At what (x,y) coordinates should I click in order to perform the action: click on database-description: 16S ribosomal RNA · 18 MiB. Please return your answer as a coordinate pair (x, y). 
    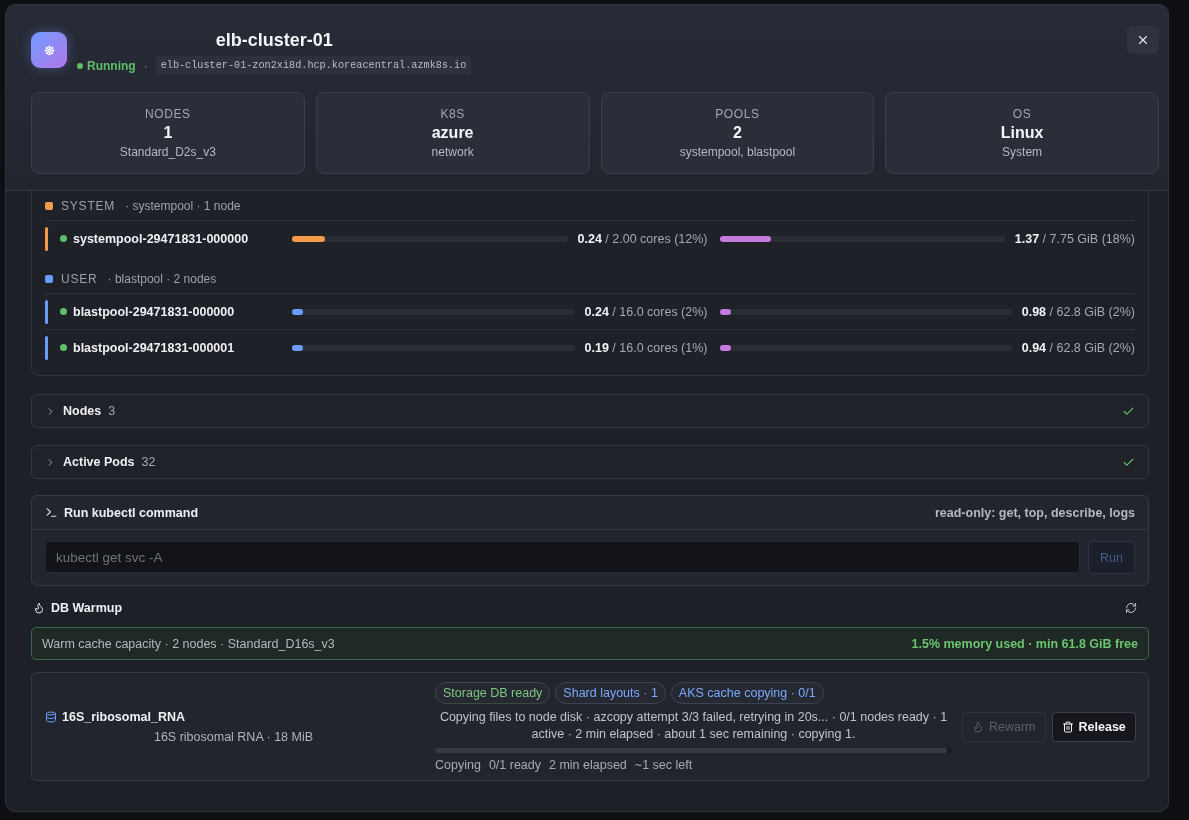
    Looking at the image, I should click on (233, 736).